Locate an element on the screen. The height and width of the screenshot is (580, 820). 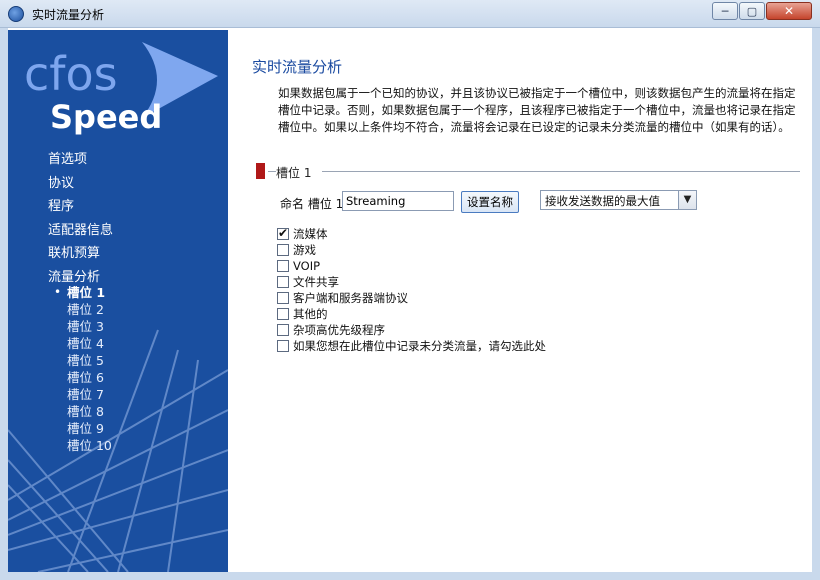
page-title: 实时流量分析 is located at coordinates (297, 67).